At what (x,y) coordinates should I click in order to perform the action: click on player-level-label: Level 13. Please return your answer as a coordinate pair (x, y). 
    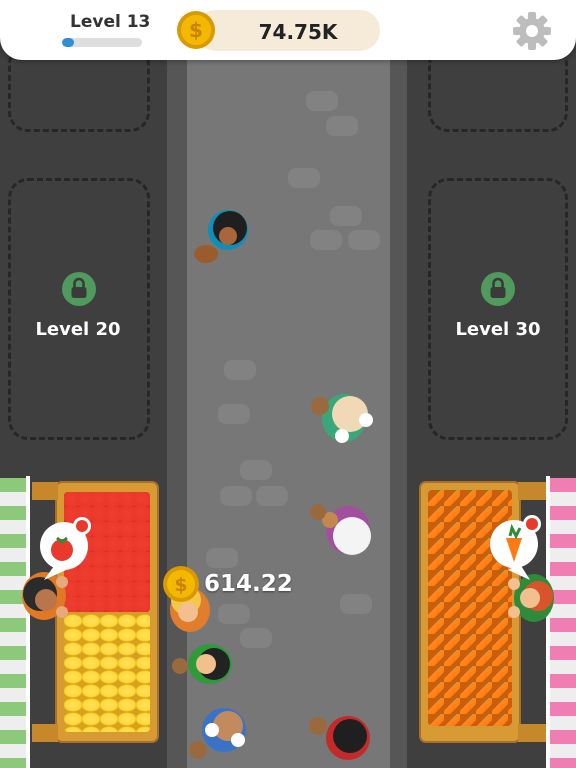
    Looking at the image, I should click on (110, 22).